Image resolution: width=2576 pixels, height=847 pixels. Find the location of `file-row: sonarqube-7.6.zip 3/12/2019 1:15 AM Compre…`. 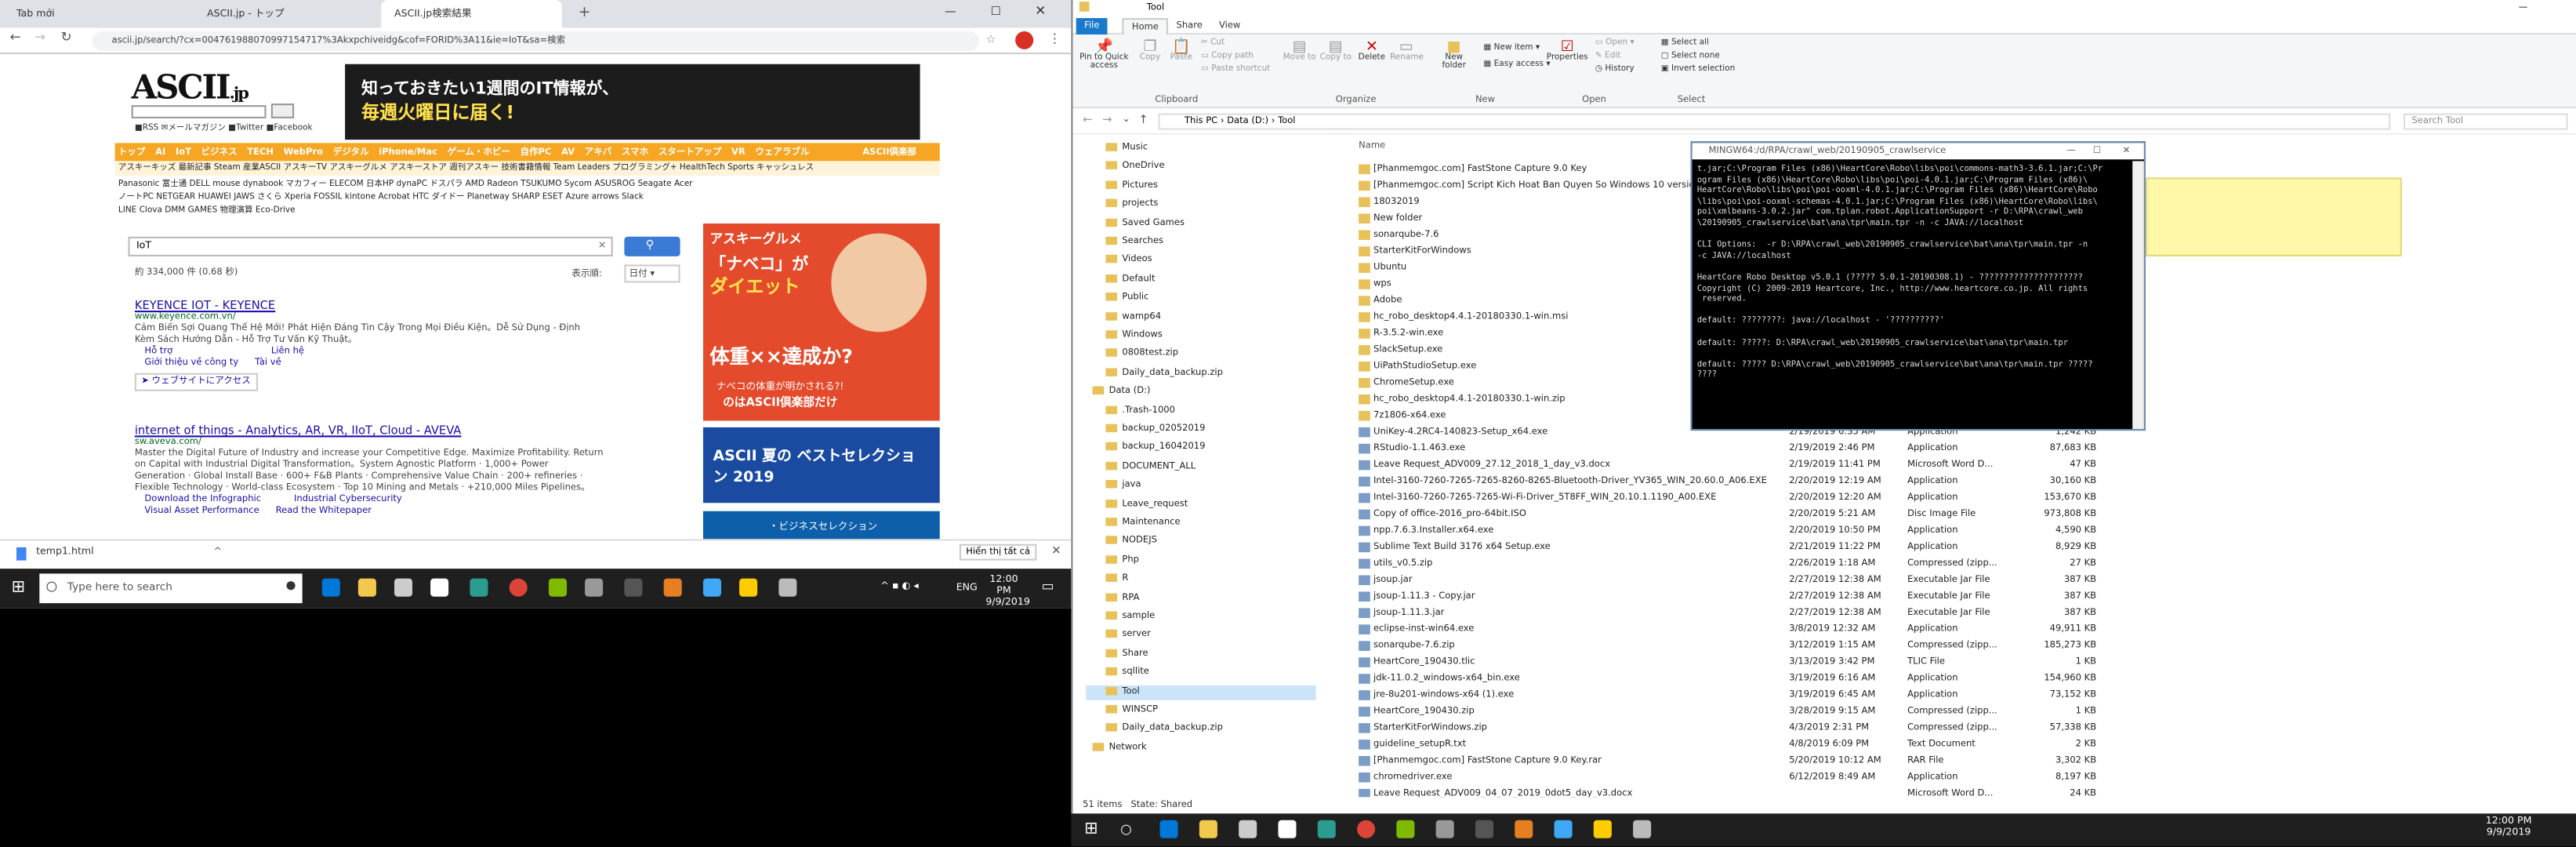

file-row: sonarqube-7.6.zip 3/12/2019 1:15 AM Compre… is located at coordinates (1842, 646).